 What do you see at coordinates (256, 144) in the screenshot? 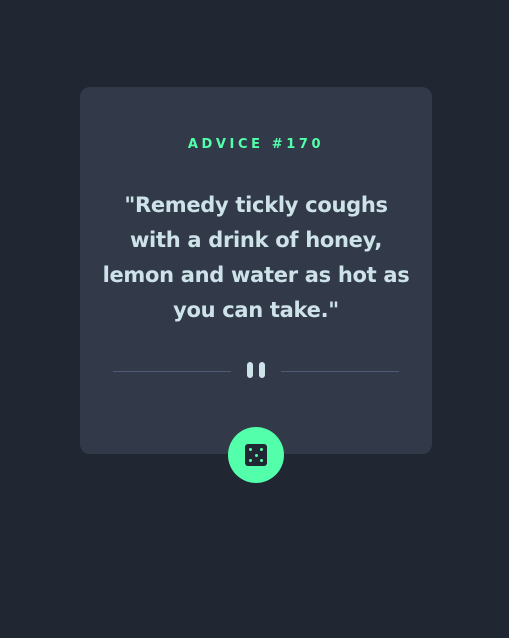
I see `advice-id-heading: ADVICE #170` at bounding box center [256, 144].